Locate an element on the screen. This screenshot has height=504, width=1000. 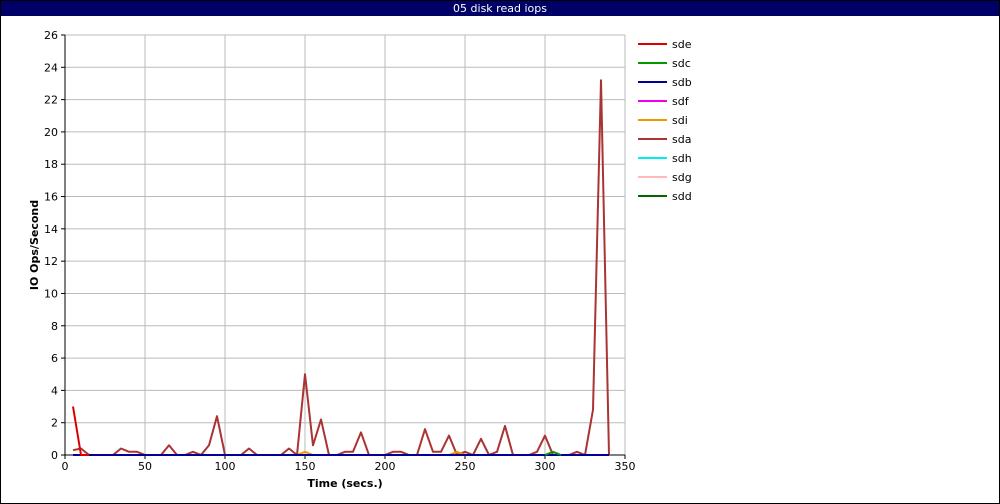
y-tick-label: 14 is located at coordinates (51, 229).